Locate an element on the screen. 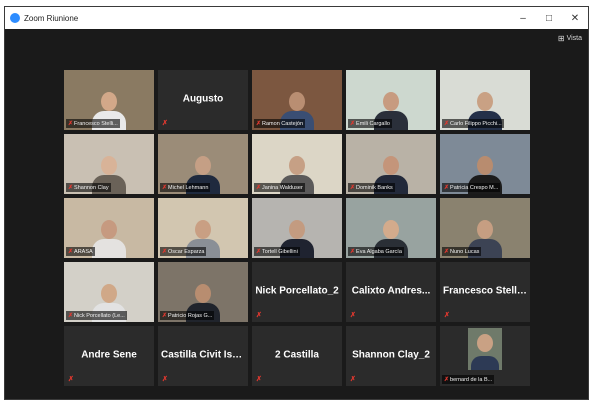 Image resolution: width=594 pixels, height=405 pixels. participant-name: ARASA is located at coordinates (83, 251).